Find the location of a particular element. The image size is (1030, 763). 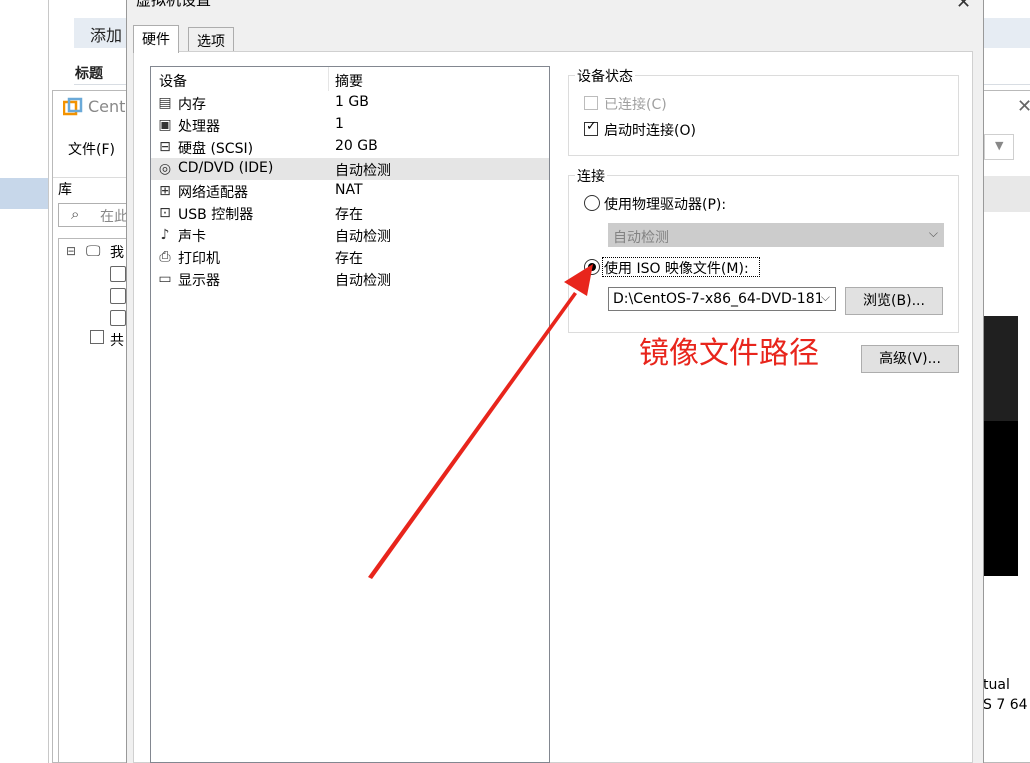

device-row: ▣ 处理器 1 is located at coordinates (350, 125).